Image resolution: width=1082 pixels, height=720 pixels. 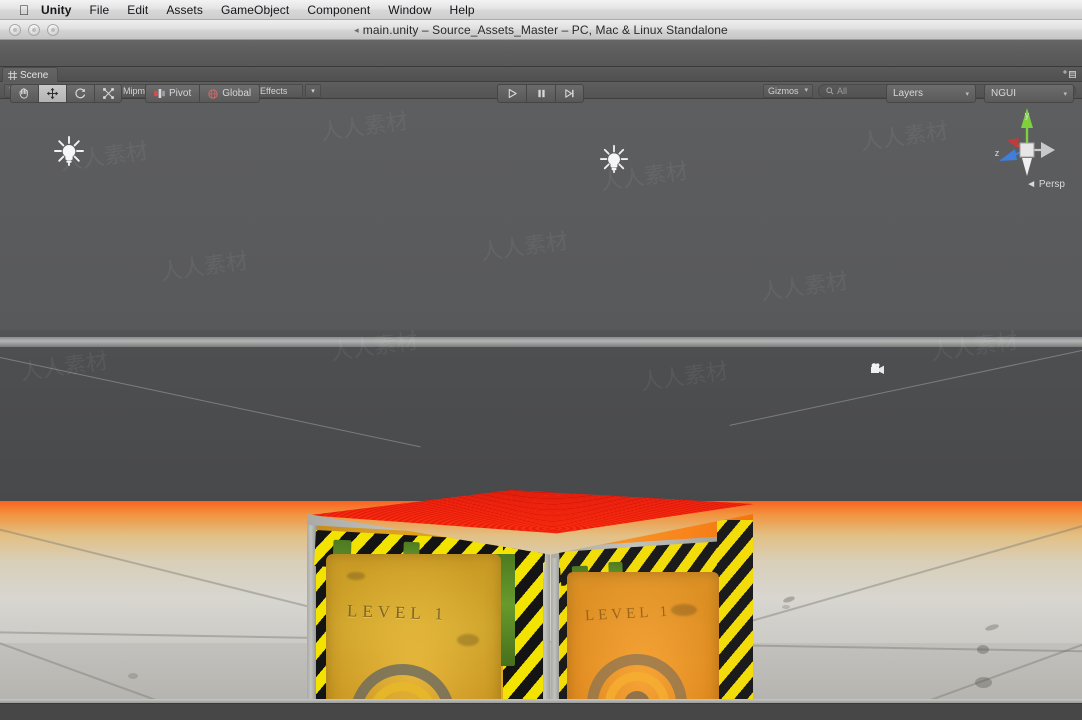 I want to click on axis-center-cube, so click(x=1027, y=150).